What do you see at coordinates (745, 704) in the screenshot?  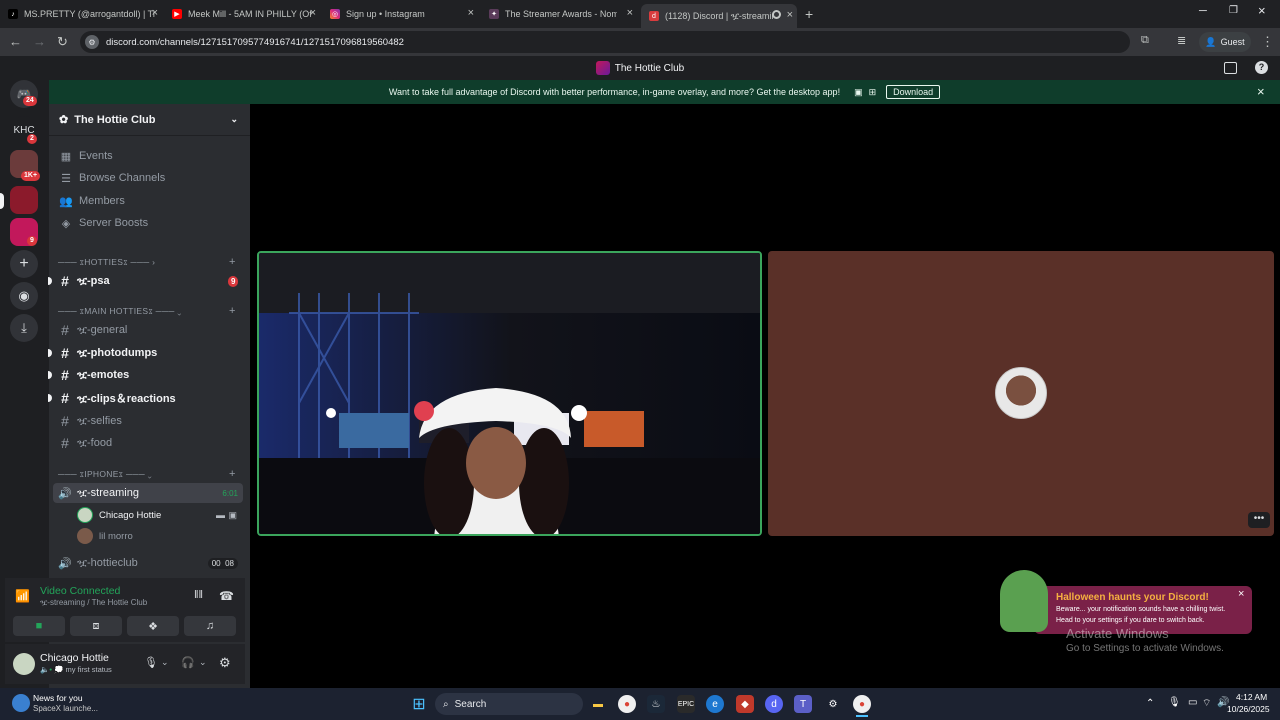 I see `app-icon: ◆` at bounding box center [745, 704].